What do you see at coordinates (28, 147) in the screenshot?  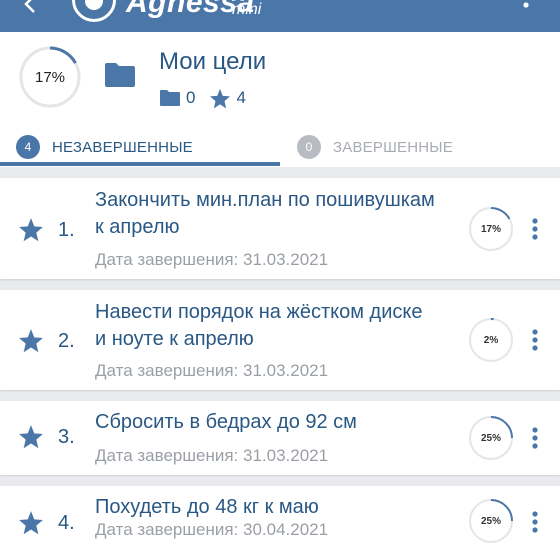 I see `tab-incomplete-count: 4` at bounding box center [28, 147].